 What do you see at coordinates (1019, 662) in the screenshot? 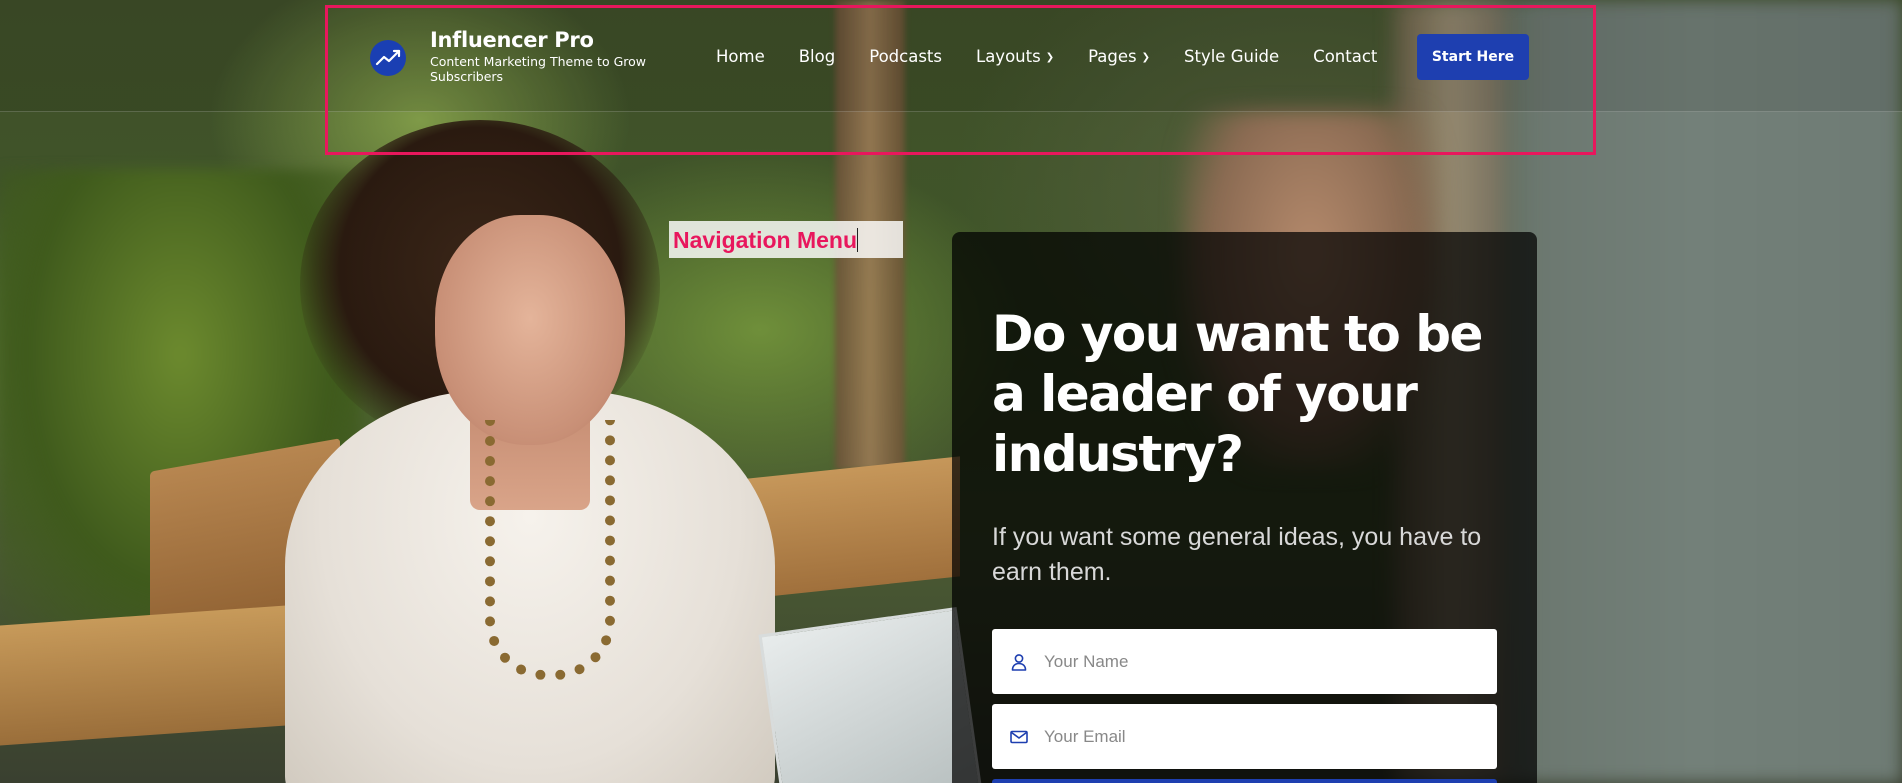
I see `user-icon` at bounding box center [1019, 662].